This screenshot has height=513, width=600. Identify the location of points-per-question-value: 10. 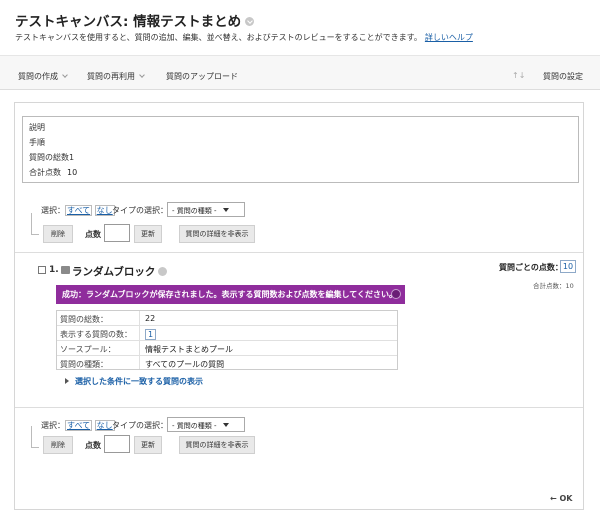
(568, 266).